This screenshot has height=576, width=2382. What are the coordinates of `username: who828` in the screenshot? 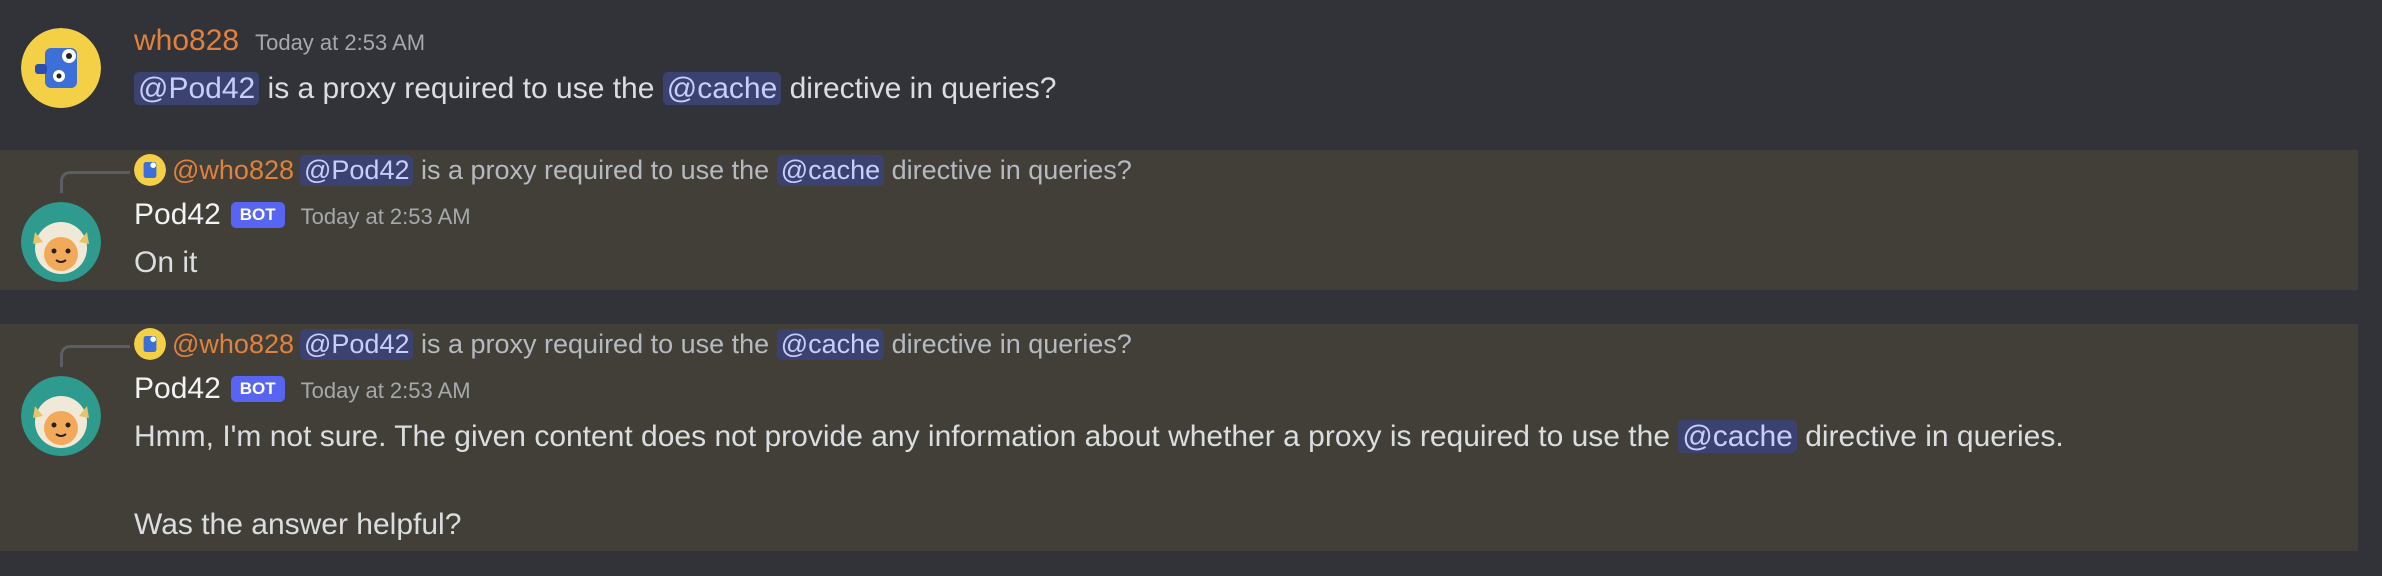 It's located at (186, 41).